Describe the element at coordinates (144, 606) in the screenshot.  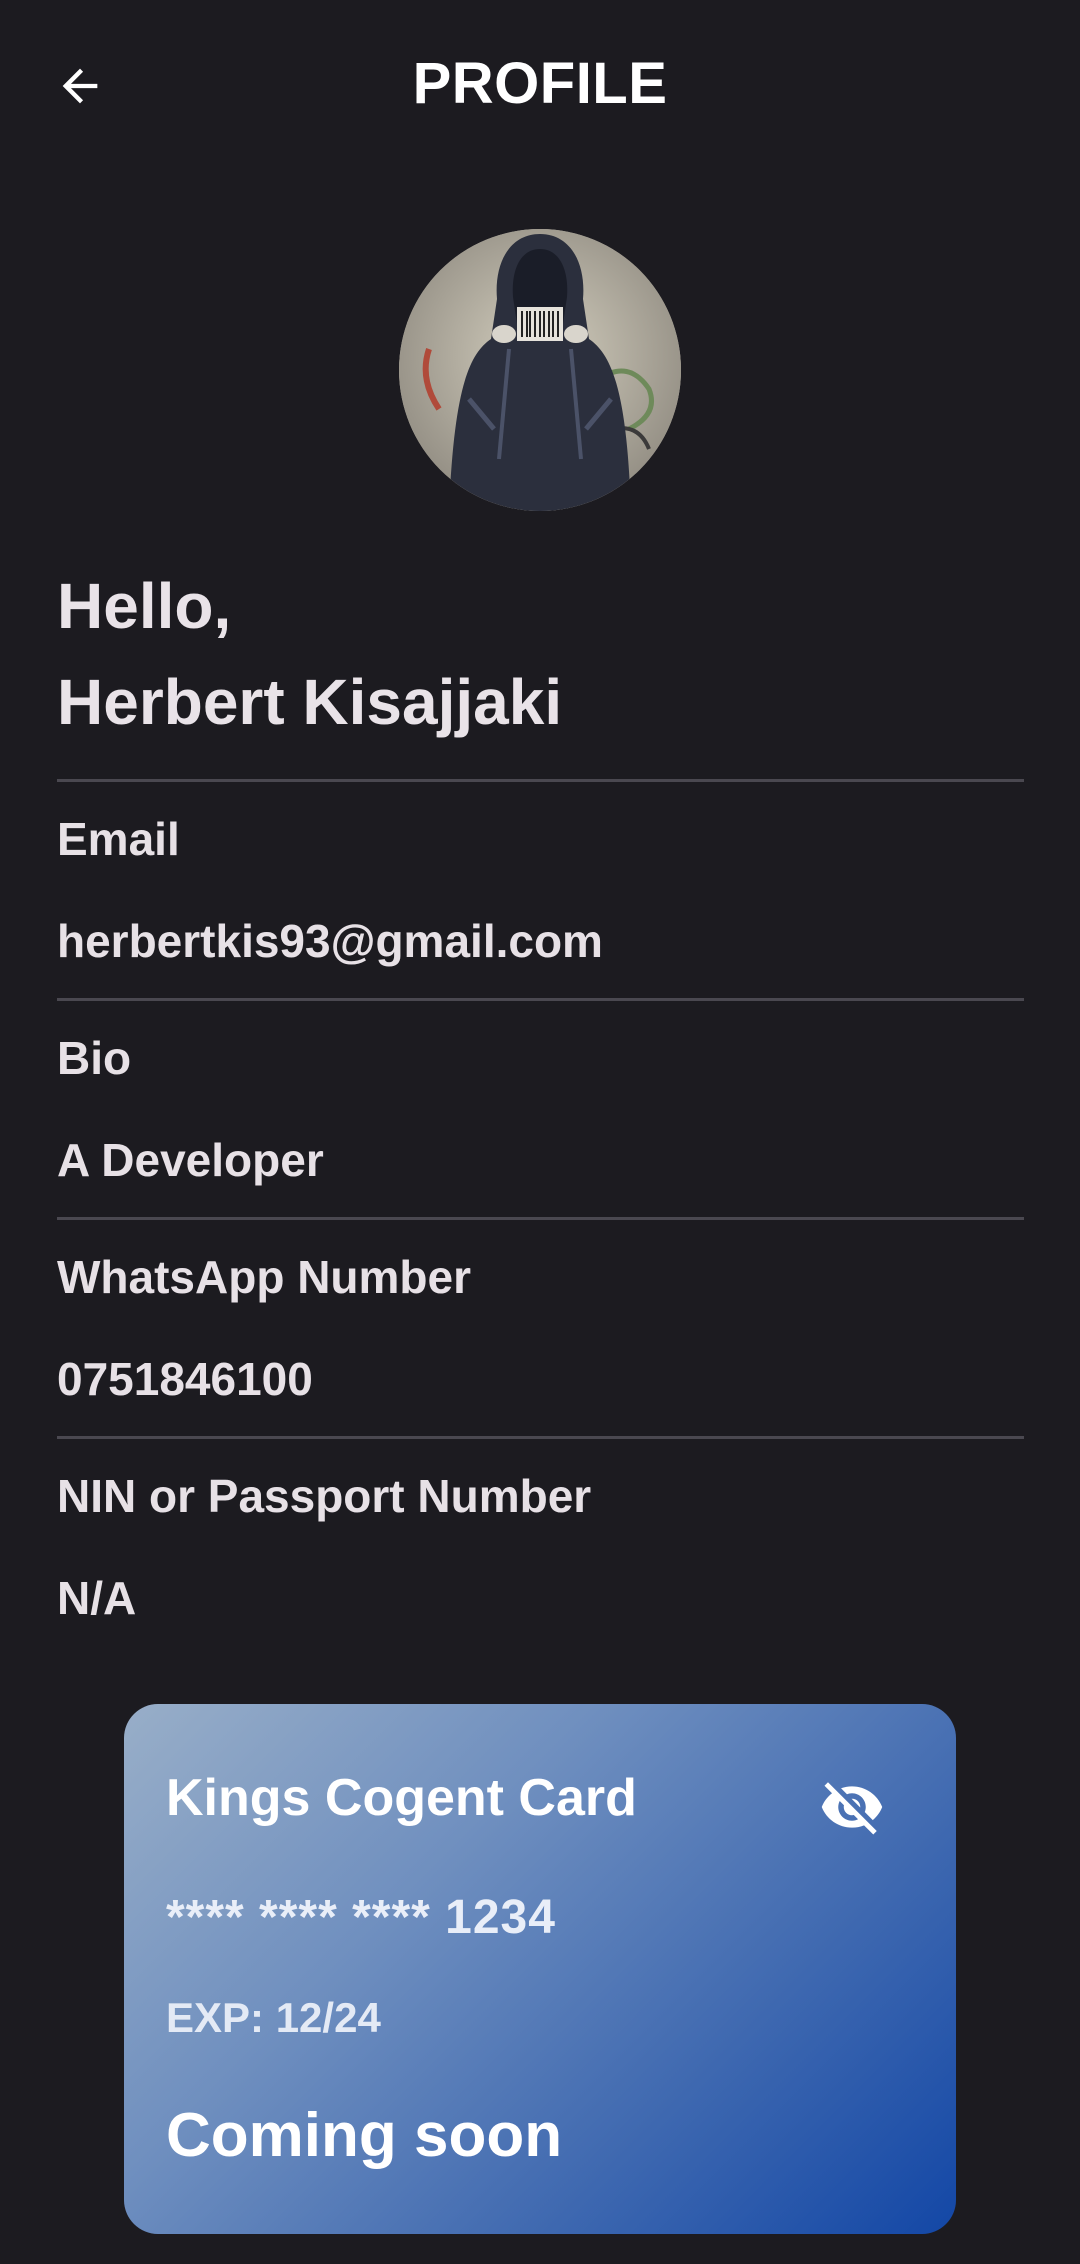
I see `greeting-hello: Hello,` at that location.